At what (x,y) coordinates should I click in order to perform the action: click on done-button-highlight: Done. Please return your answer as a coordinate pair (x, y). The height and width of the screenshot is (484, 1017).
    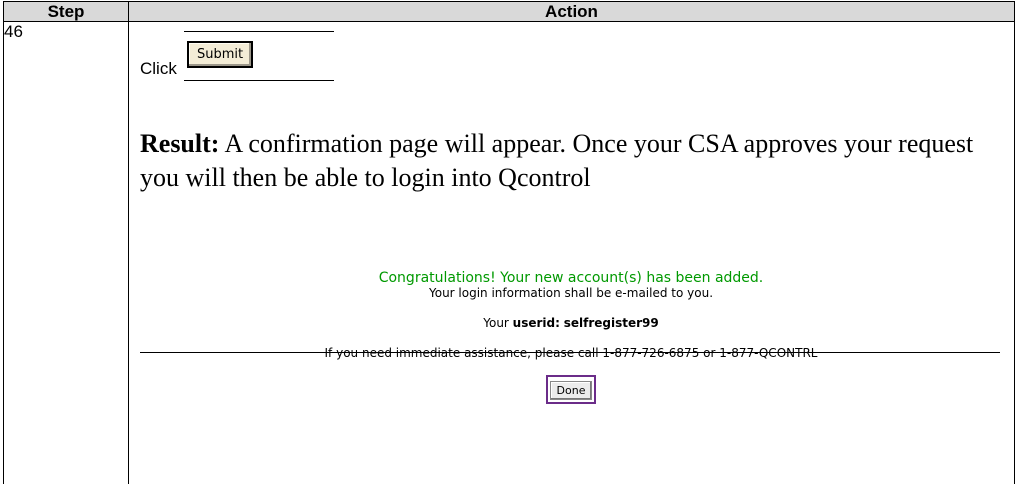
    Looking at the image, I should click on (571, 389).